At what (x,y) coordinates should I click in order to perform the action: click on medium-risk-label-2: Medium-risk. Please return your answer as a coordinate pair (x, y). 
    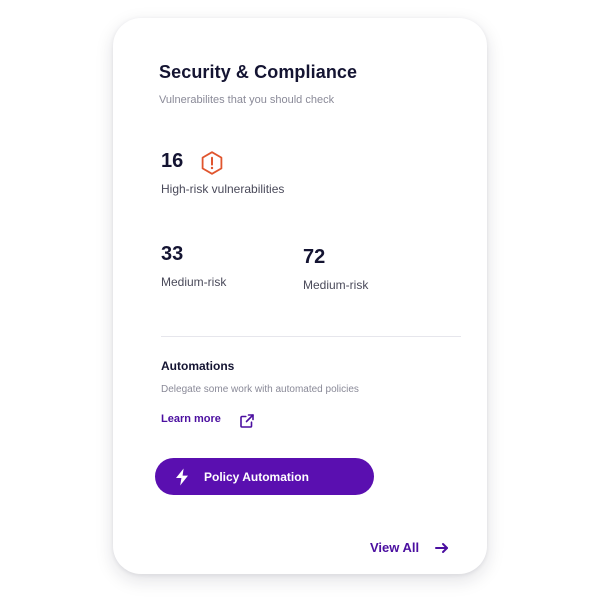
    Looking at the image, I should click on (336, 285).